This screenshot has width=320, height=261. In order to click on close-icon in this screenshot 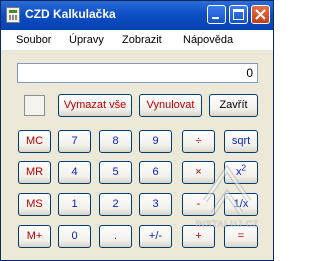, I will do `click(260, 14)`.